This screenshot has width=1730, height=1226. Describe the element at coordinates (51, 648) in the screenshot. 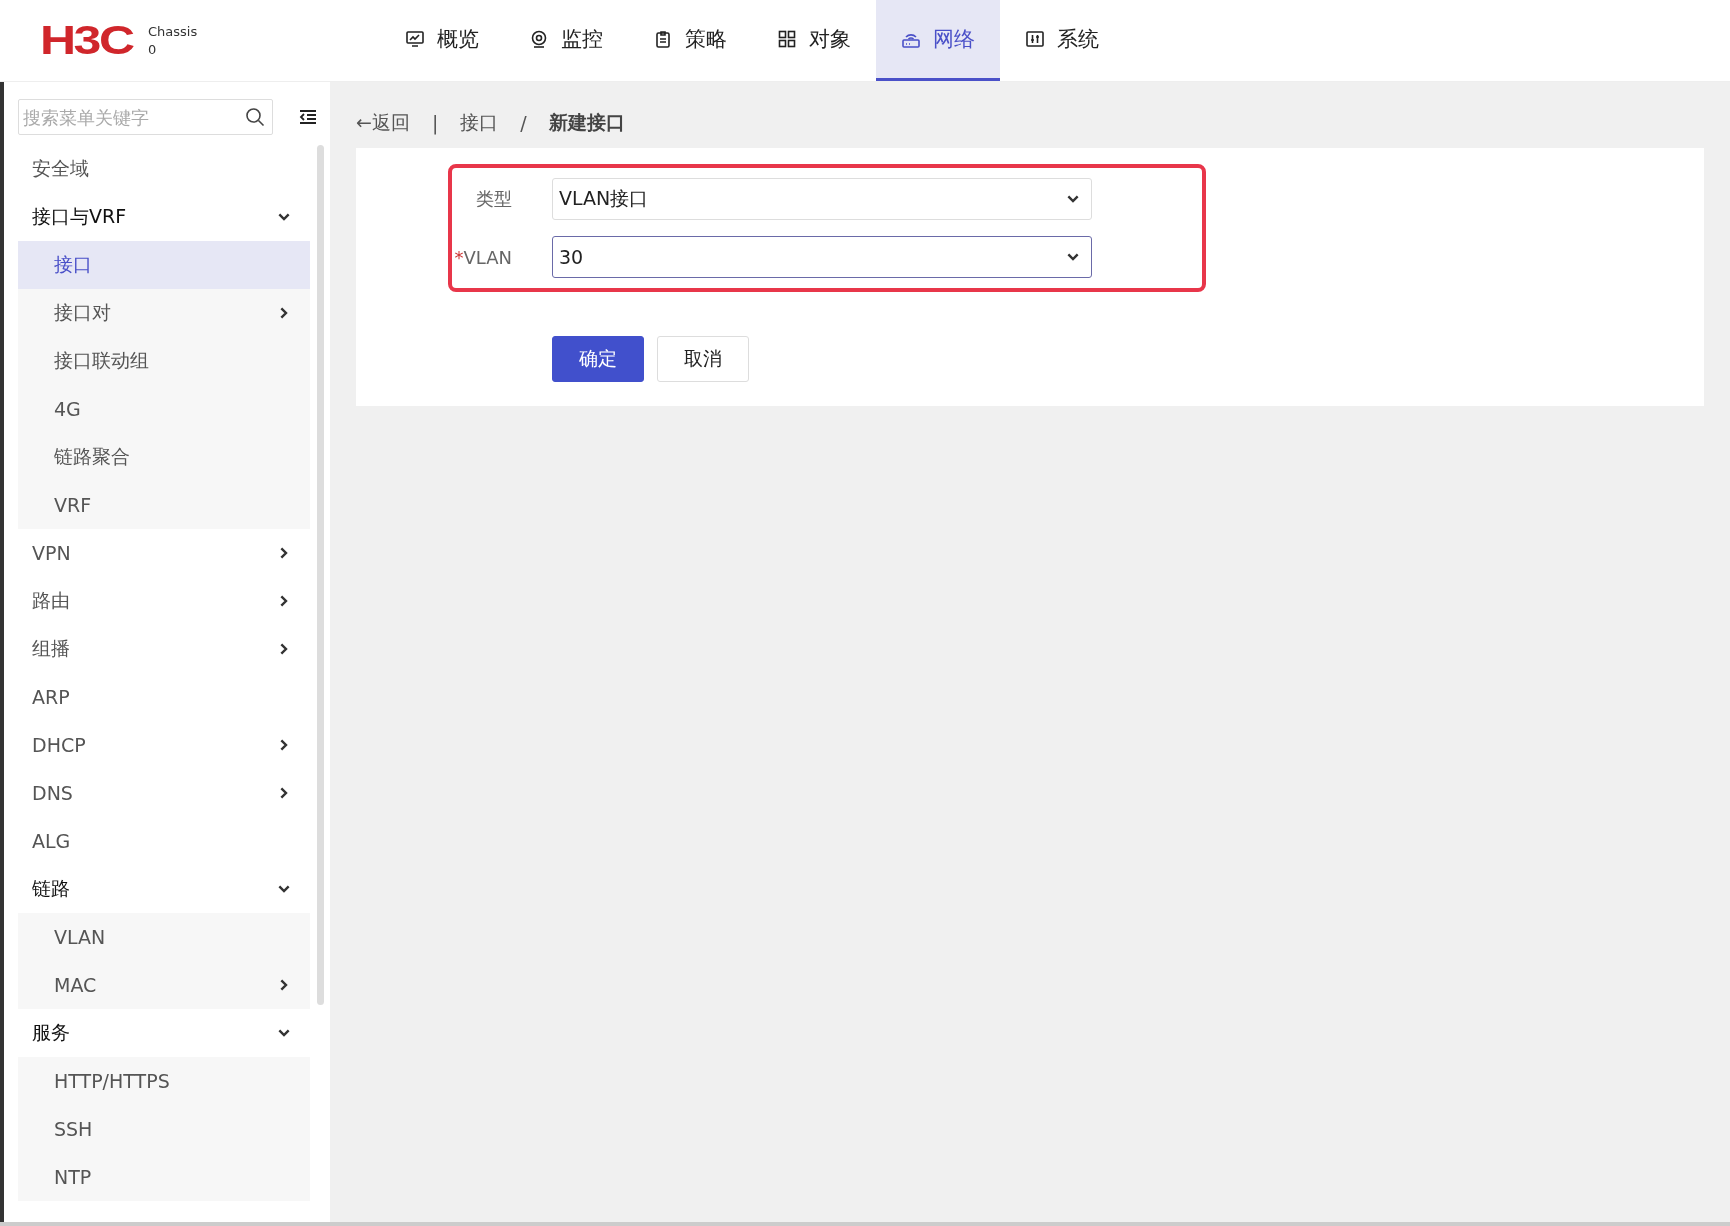

I see `menu-label: 组播` at that location.